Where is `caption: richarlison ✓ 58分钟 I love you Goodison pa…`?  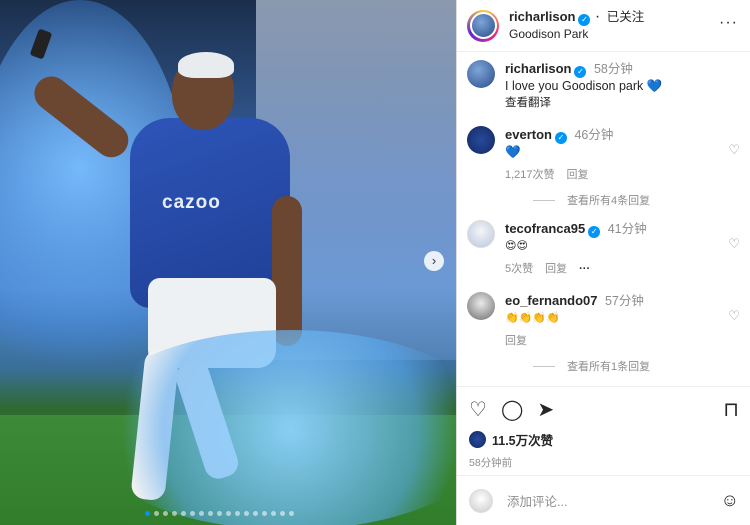 caption: richarlison ✓ 58分钟 I love you Goodison pa… is located at coordinates (603, 86).